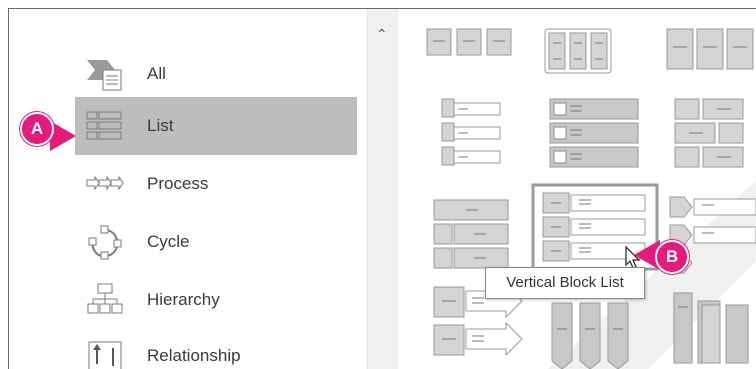  I want to click on category-hierarchy: Hierarchy, so click(216, 300).